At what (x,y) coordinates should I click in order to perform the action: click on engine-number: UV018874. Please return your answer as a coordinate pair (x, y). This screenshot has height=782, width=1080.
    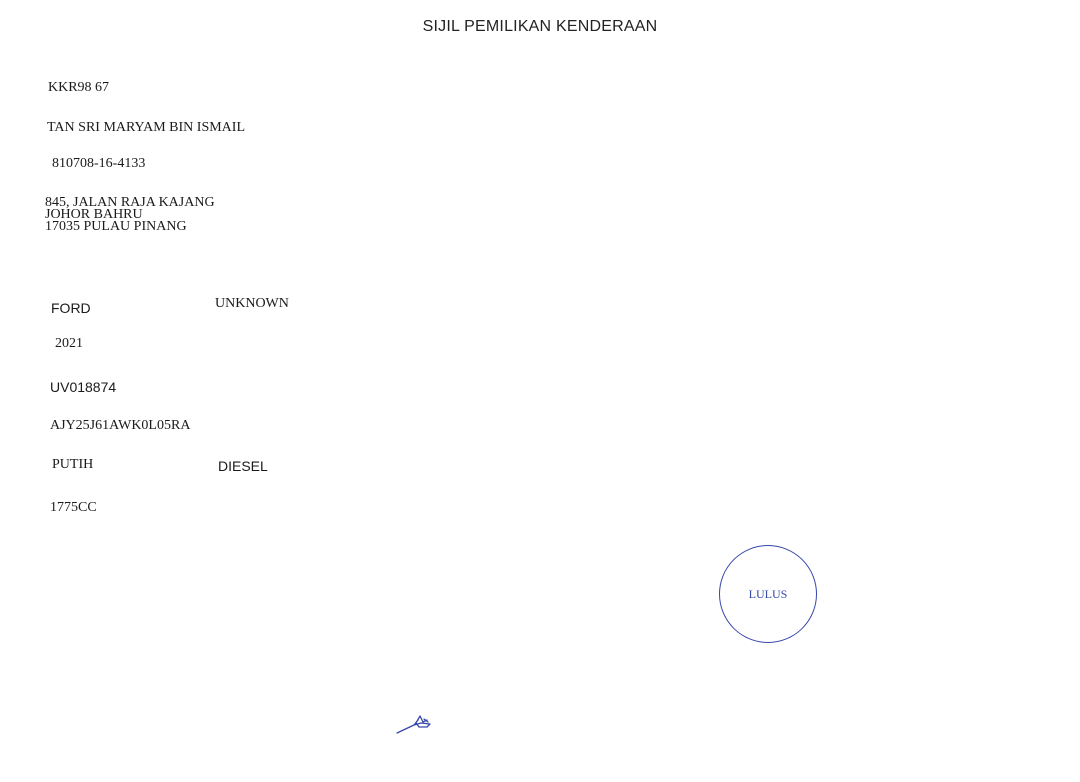
    Looking at the image, I should click on (83, 387).